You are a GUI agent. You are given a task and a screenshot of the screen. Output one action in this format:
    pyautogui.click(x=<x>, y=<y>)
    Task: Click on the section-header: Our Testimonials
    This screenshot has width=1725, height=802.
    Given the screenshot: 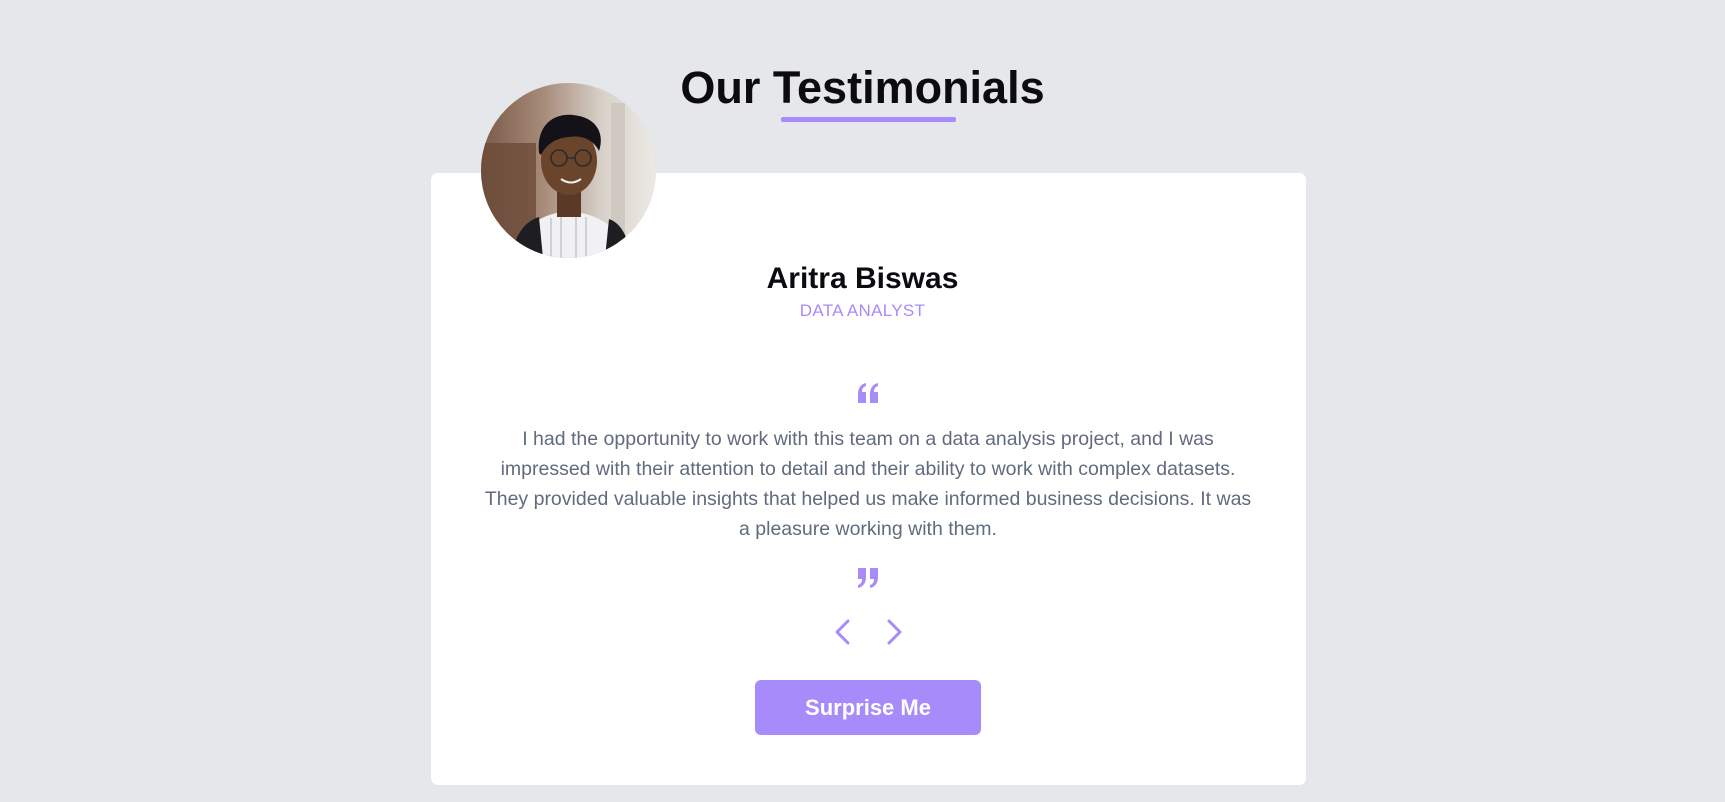 What is the action you would take?
    pyautogui.click(x=862, y=88)
    